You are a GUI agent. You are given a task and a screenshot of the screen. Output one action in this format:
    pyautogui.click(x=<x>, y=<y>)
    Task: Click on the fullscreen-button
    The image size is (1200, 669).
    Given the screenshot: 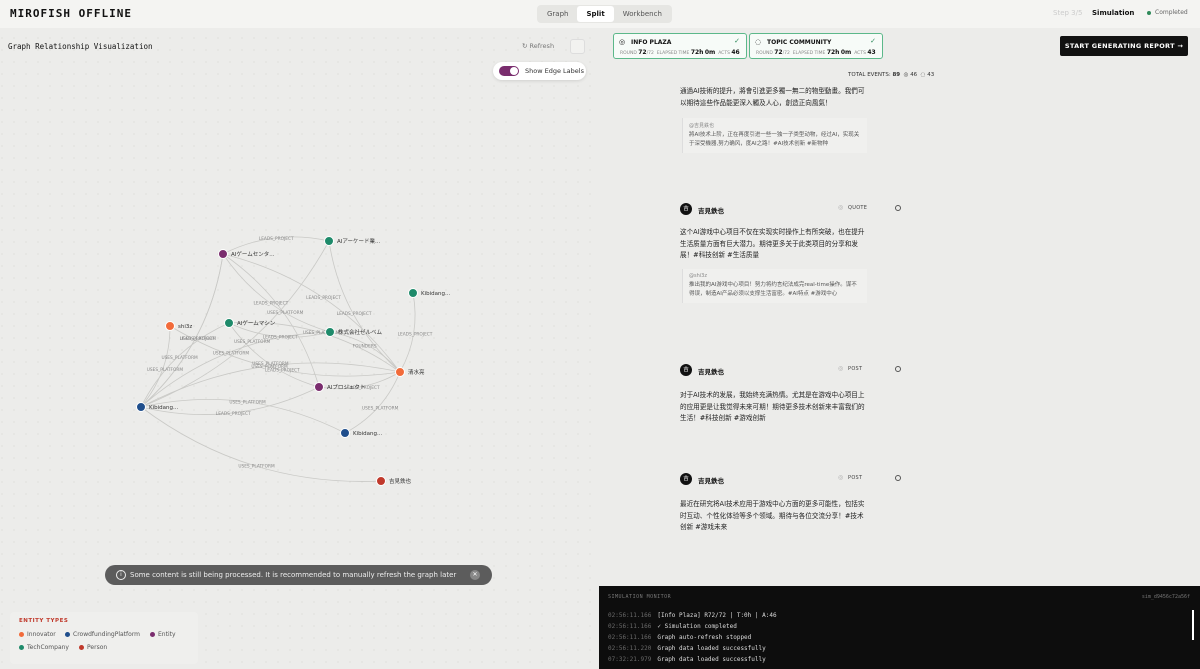 What is the action you would take?
    pyautogui.click(x=577, y=46)
    